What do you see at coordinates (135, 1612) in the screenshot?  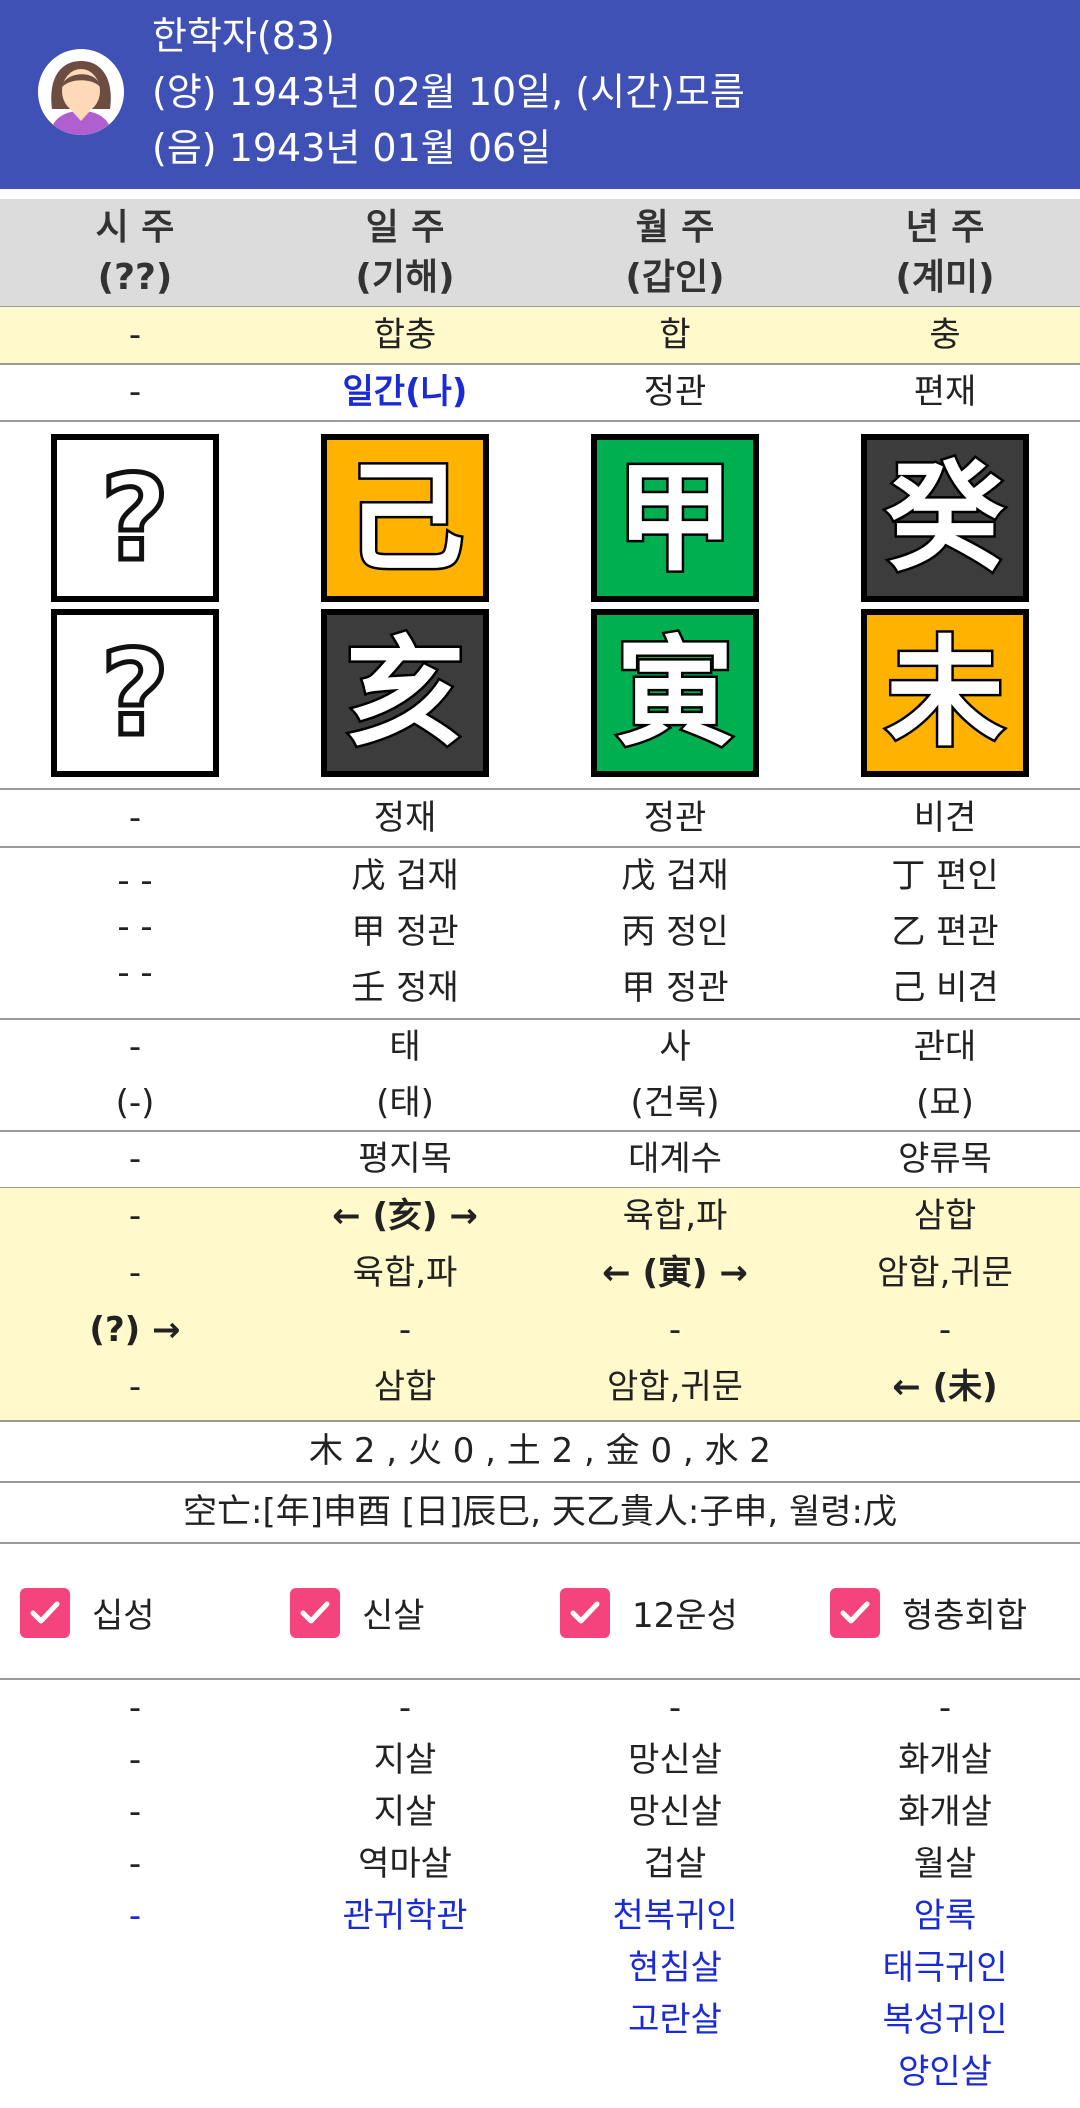 I see `checkbox-sipsung: 십성` at bounding box center [135, 1612].